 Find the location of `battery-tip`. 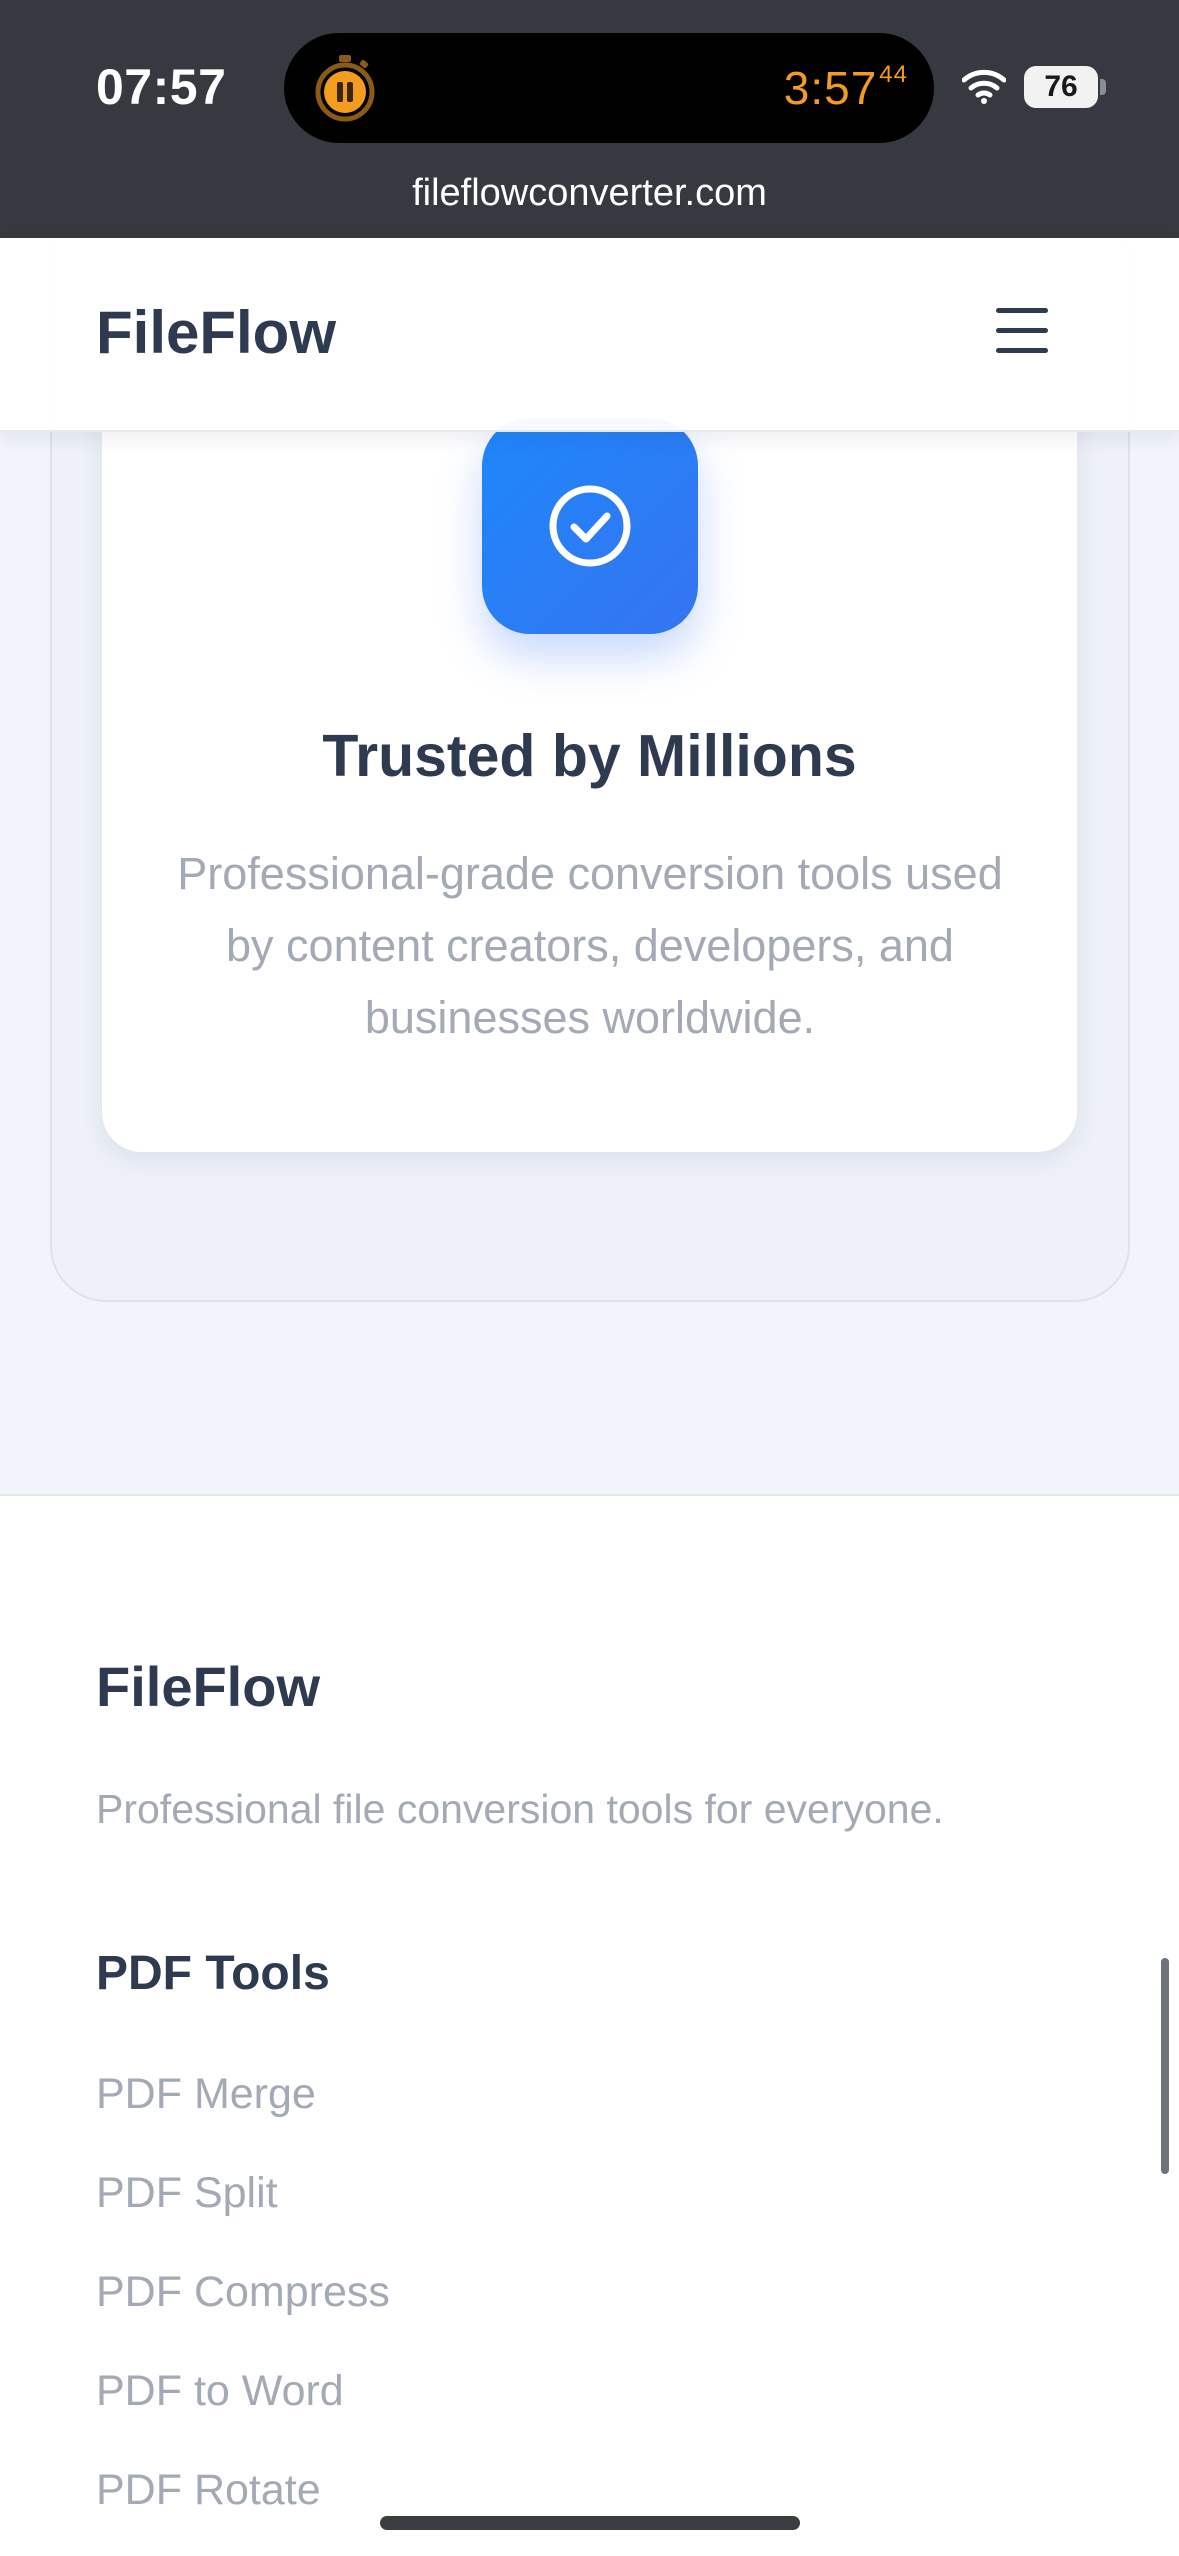

battery-tip is located at coordinates (1103, 87).